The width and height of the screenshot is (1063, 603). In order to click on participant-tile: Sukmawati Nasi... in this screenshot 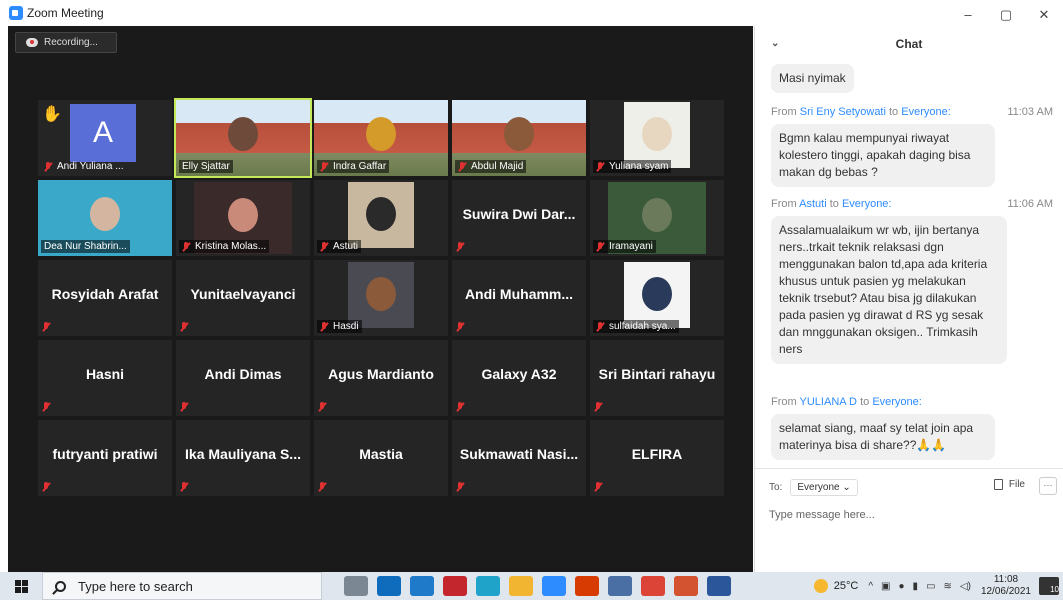, I will do `click(519, 458)`.